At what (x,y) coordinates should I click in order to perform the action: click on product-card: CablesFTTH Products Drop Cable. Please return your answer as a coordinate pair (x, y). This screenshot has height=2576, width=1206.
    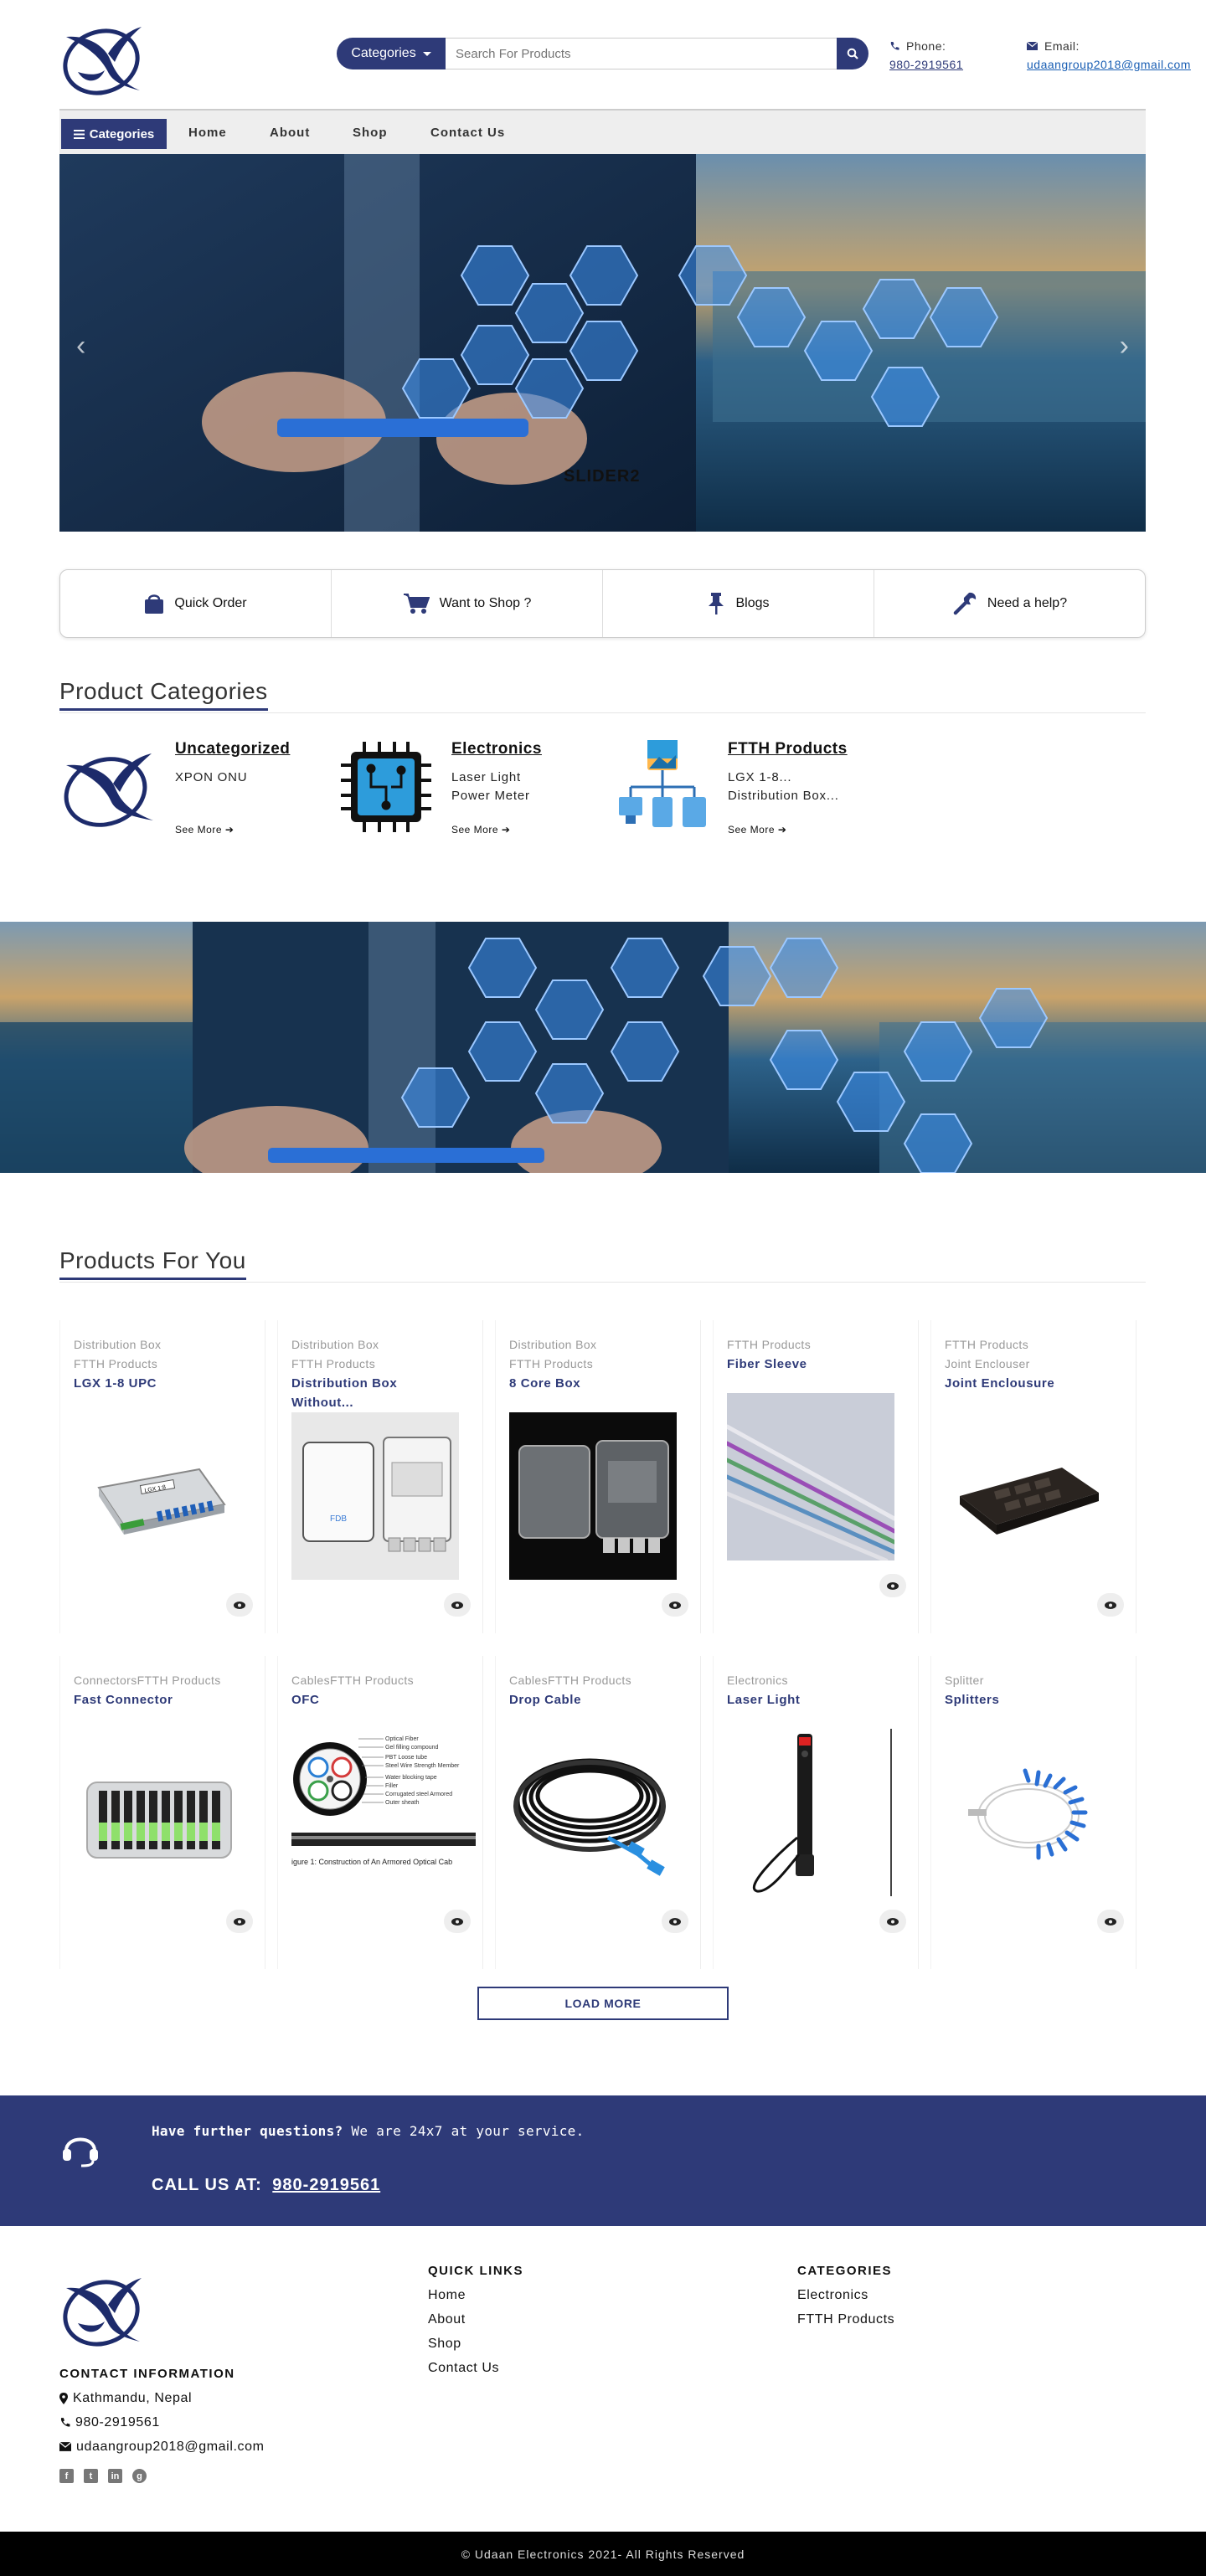
    Looking at the image, I should click on (598, 1813).